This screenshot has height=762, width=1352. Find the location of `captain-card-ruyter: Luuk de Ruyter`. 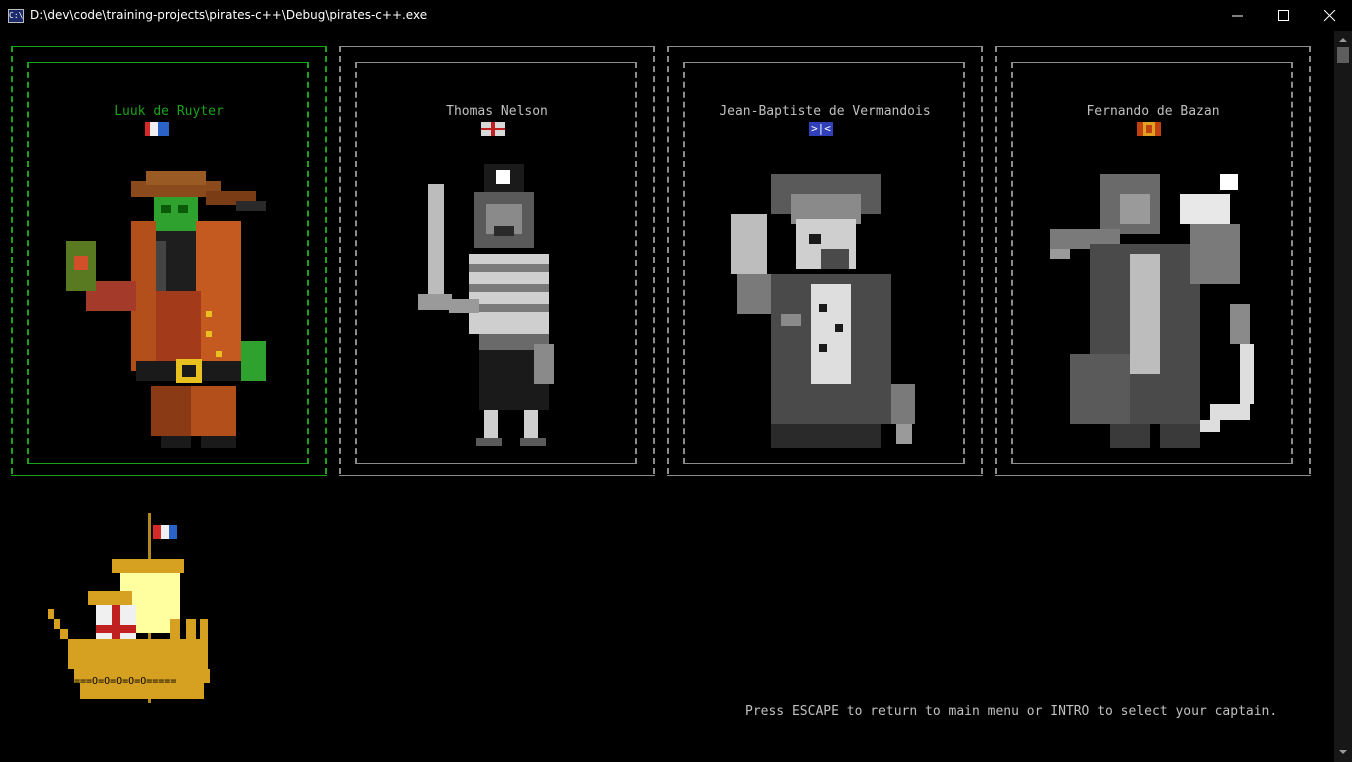

captain-card-ruyter: Luuk de Ruyter is located at coordinates (169, 262).